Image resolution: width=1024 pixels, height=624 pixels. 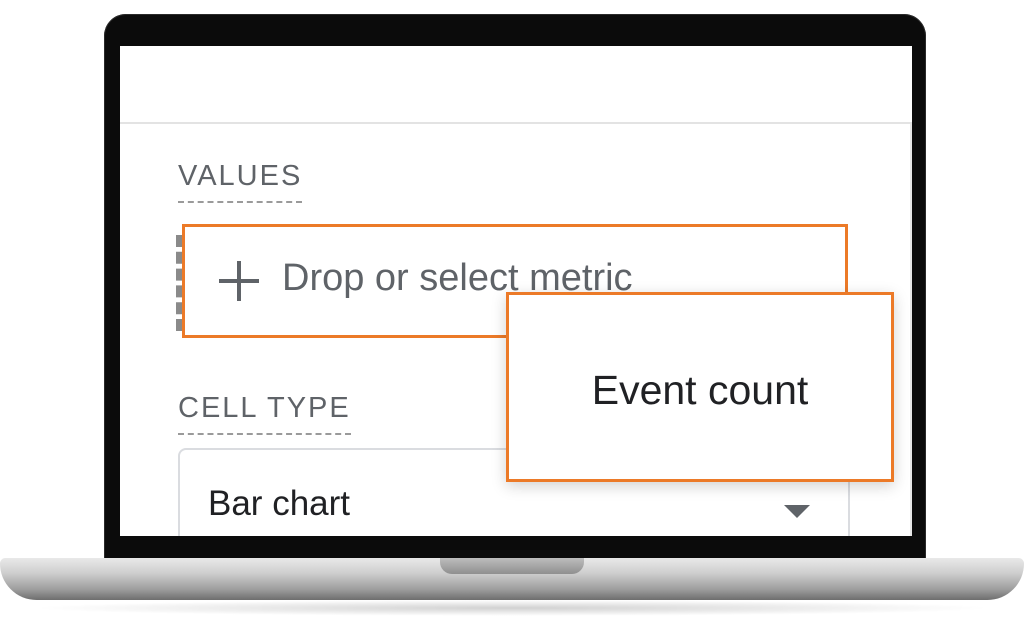 What do you see at coordinates (239, 281) in the screenshot?
I see `plus-icon` at bounding box center [239, 281].